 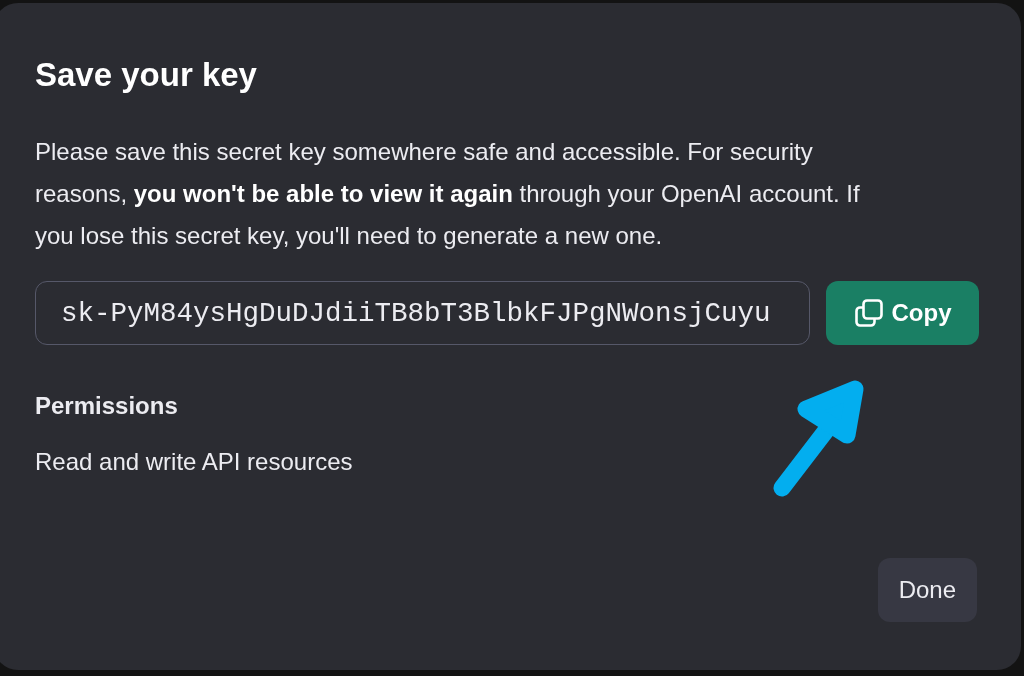 What do you see at coordinates (194, 462) in the screenshot?
I see `permissions-value: Read and write API resources` at bounding box center [194, 462].